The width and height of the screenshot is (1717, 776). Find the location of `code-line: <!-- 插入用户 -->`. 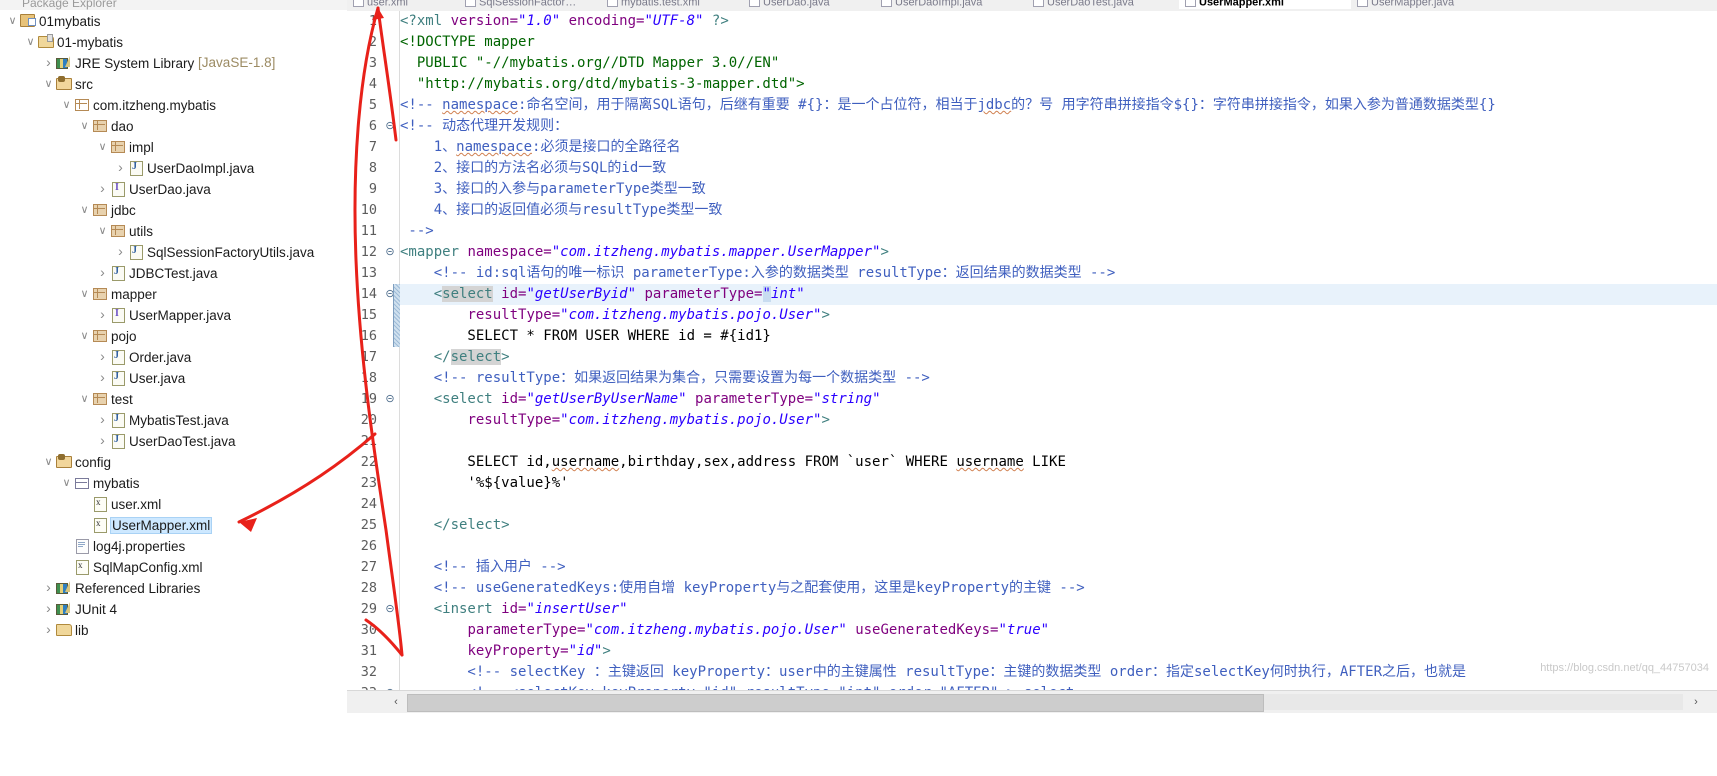

code-line: <!-- 插入用户 --> is located at coordinates (483, 567).